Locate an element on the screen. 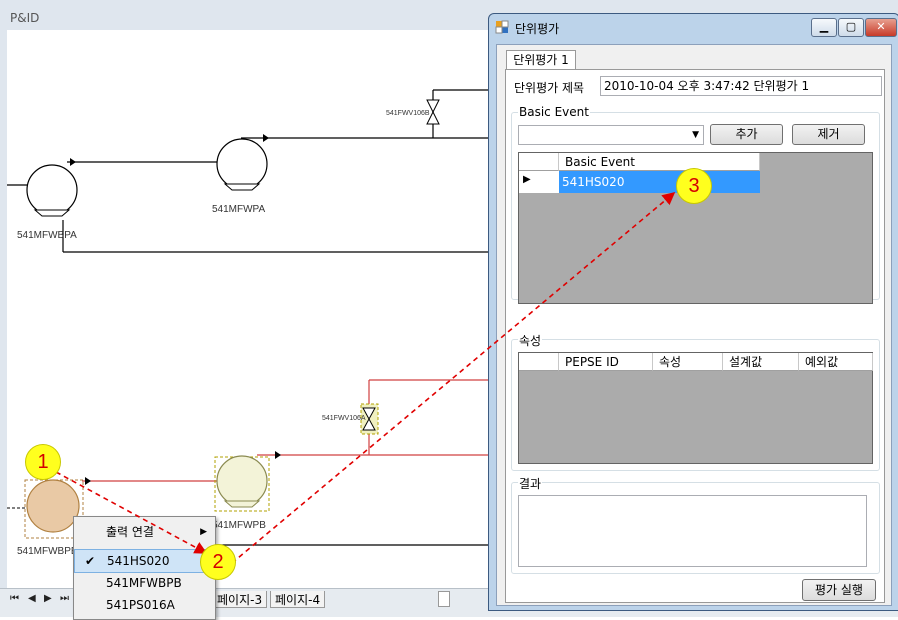 The width and height of the screenshot is (898, 620). next-page-icon: ▶ is located at coordinates (48, 598).